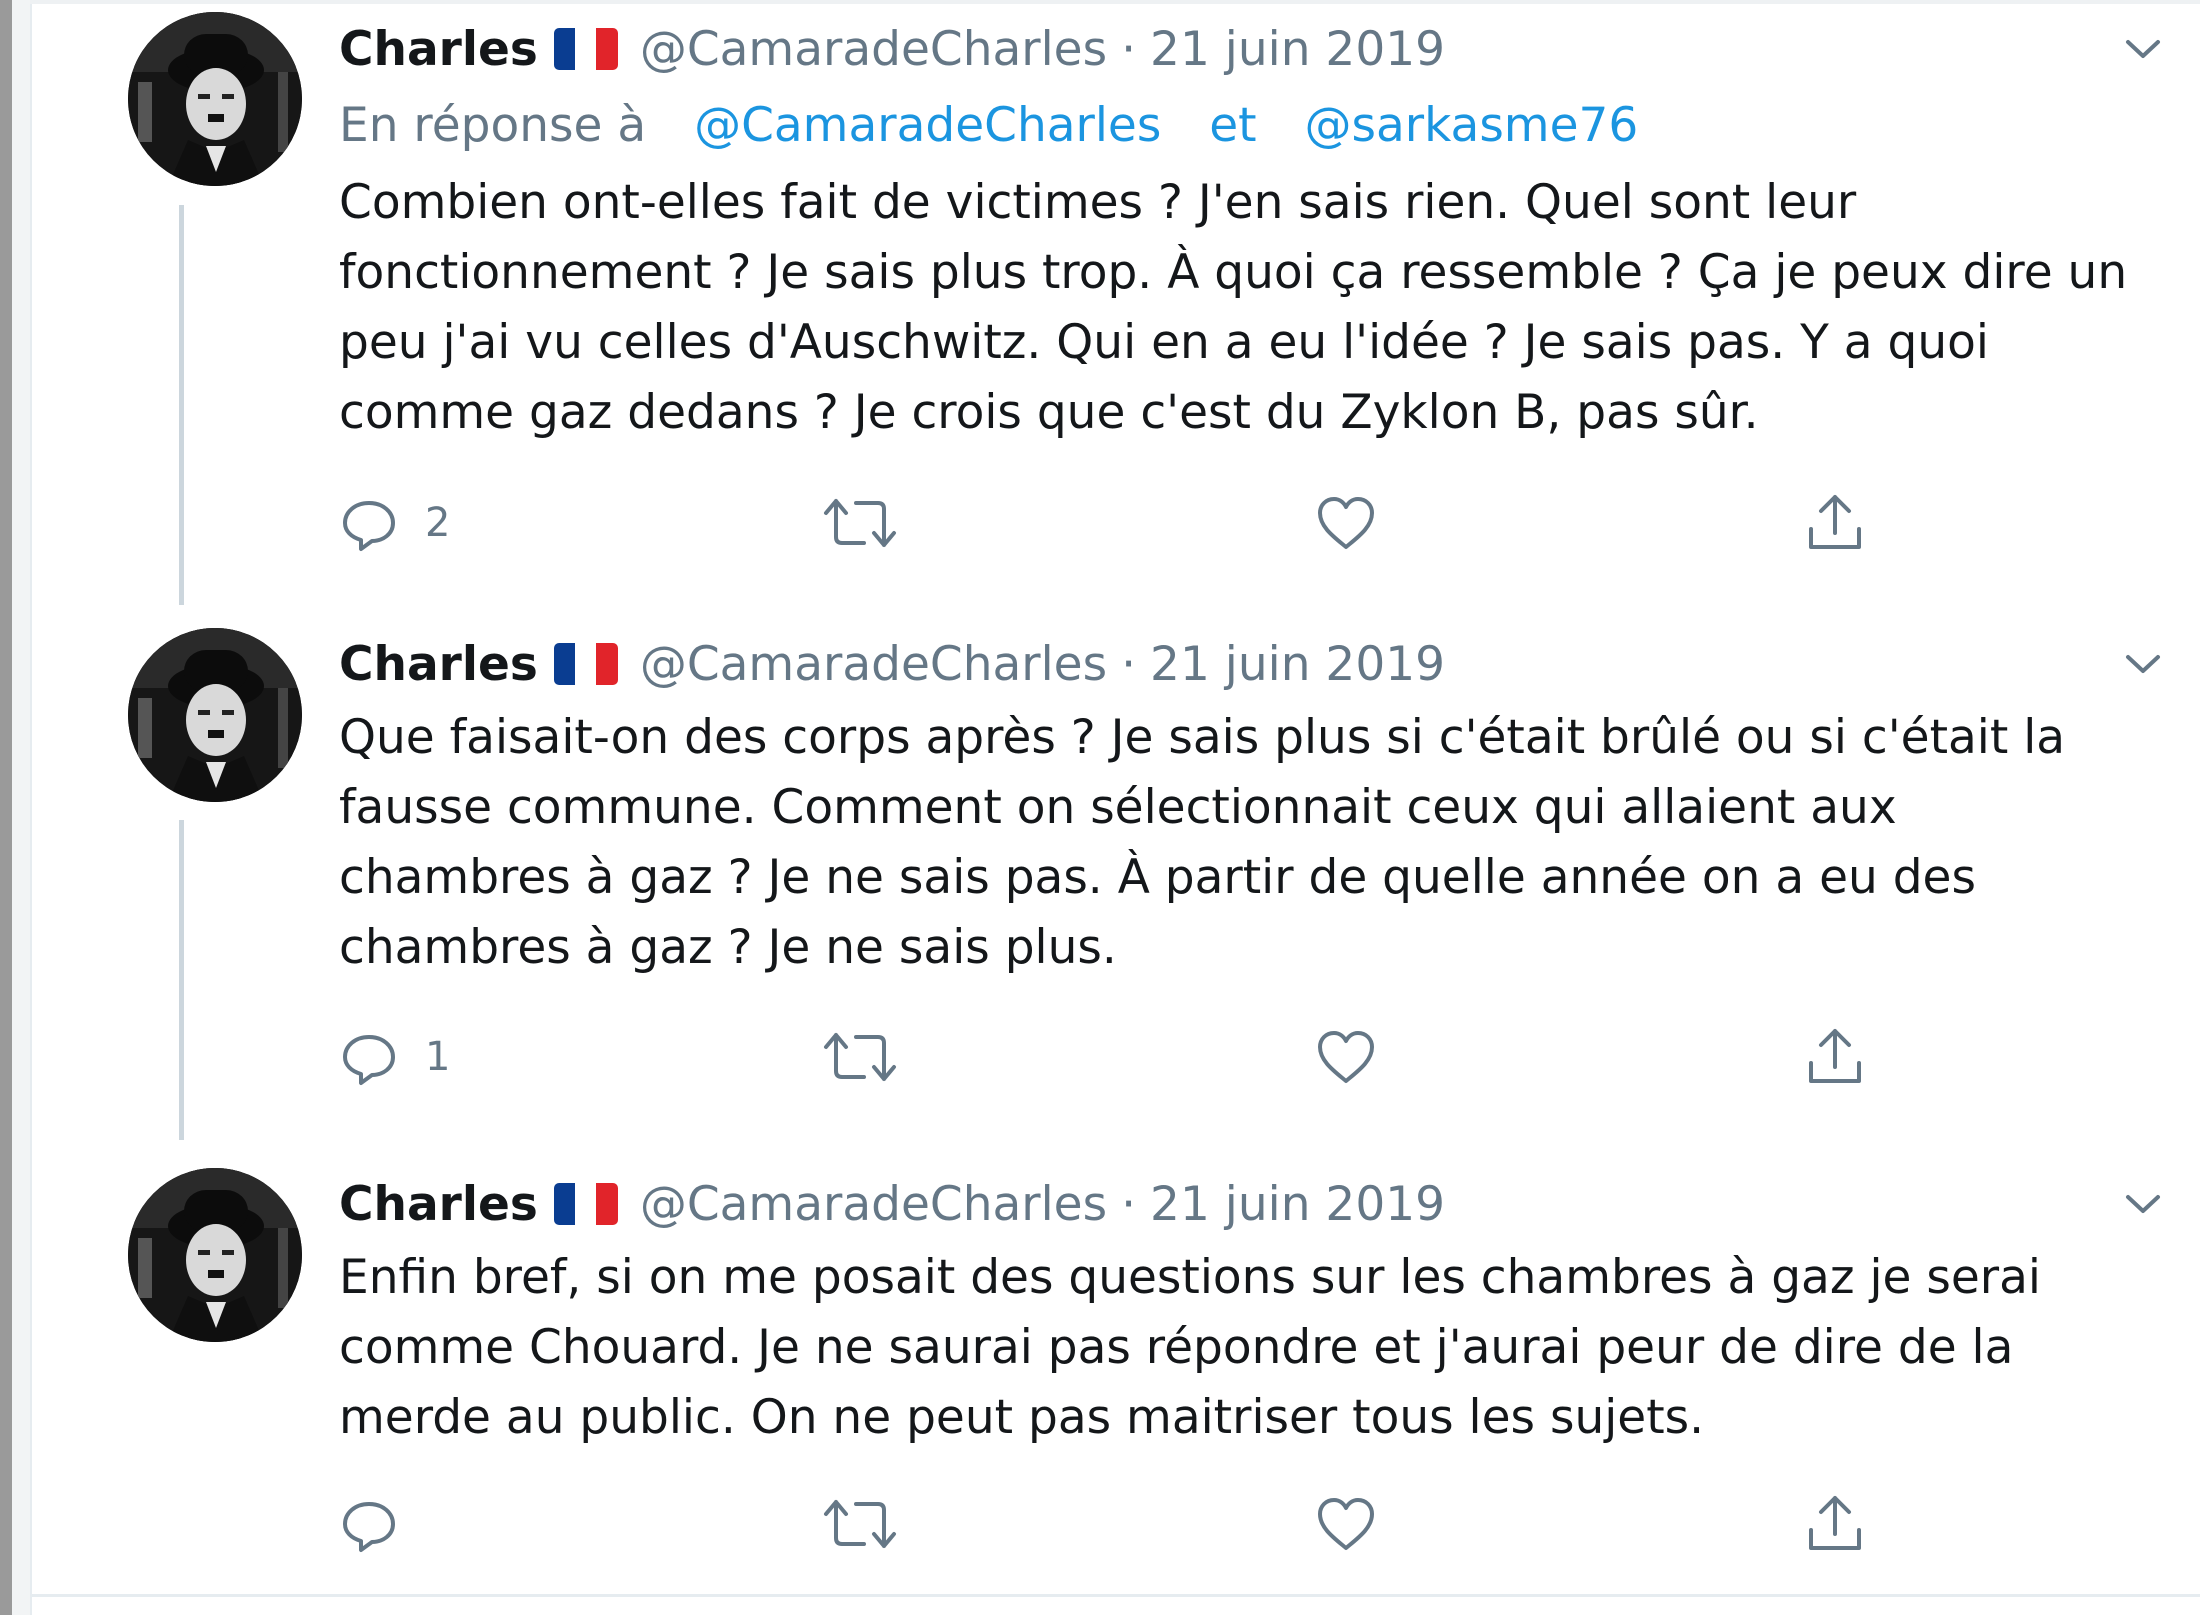 The image size is (2200, 1615). Describe the element at coordinates (1115, 1595) in the screenshot. I see `bottom-divider` at that location.